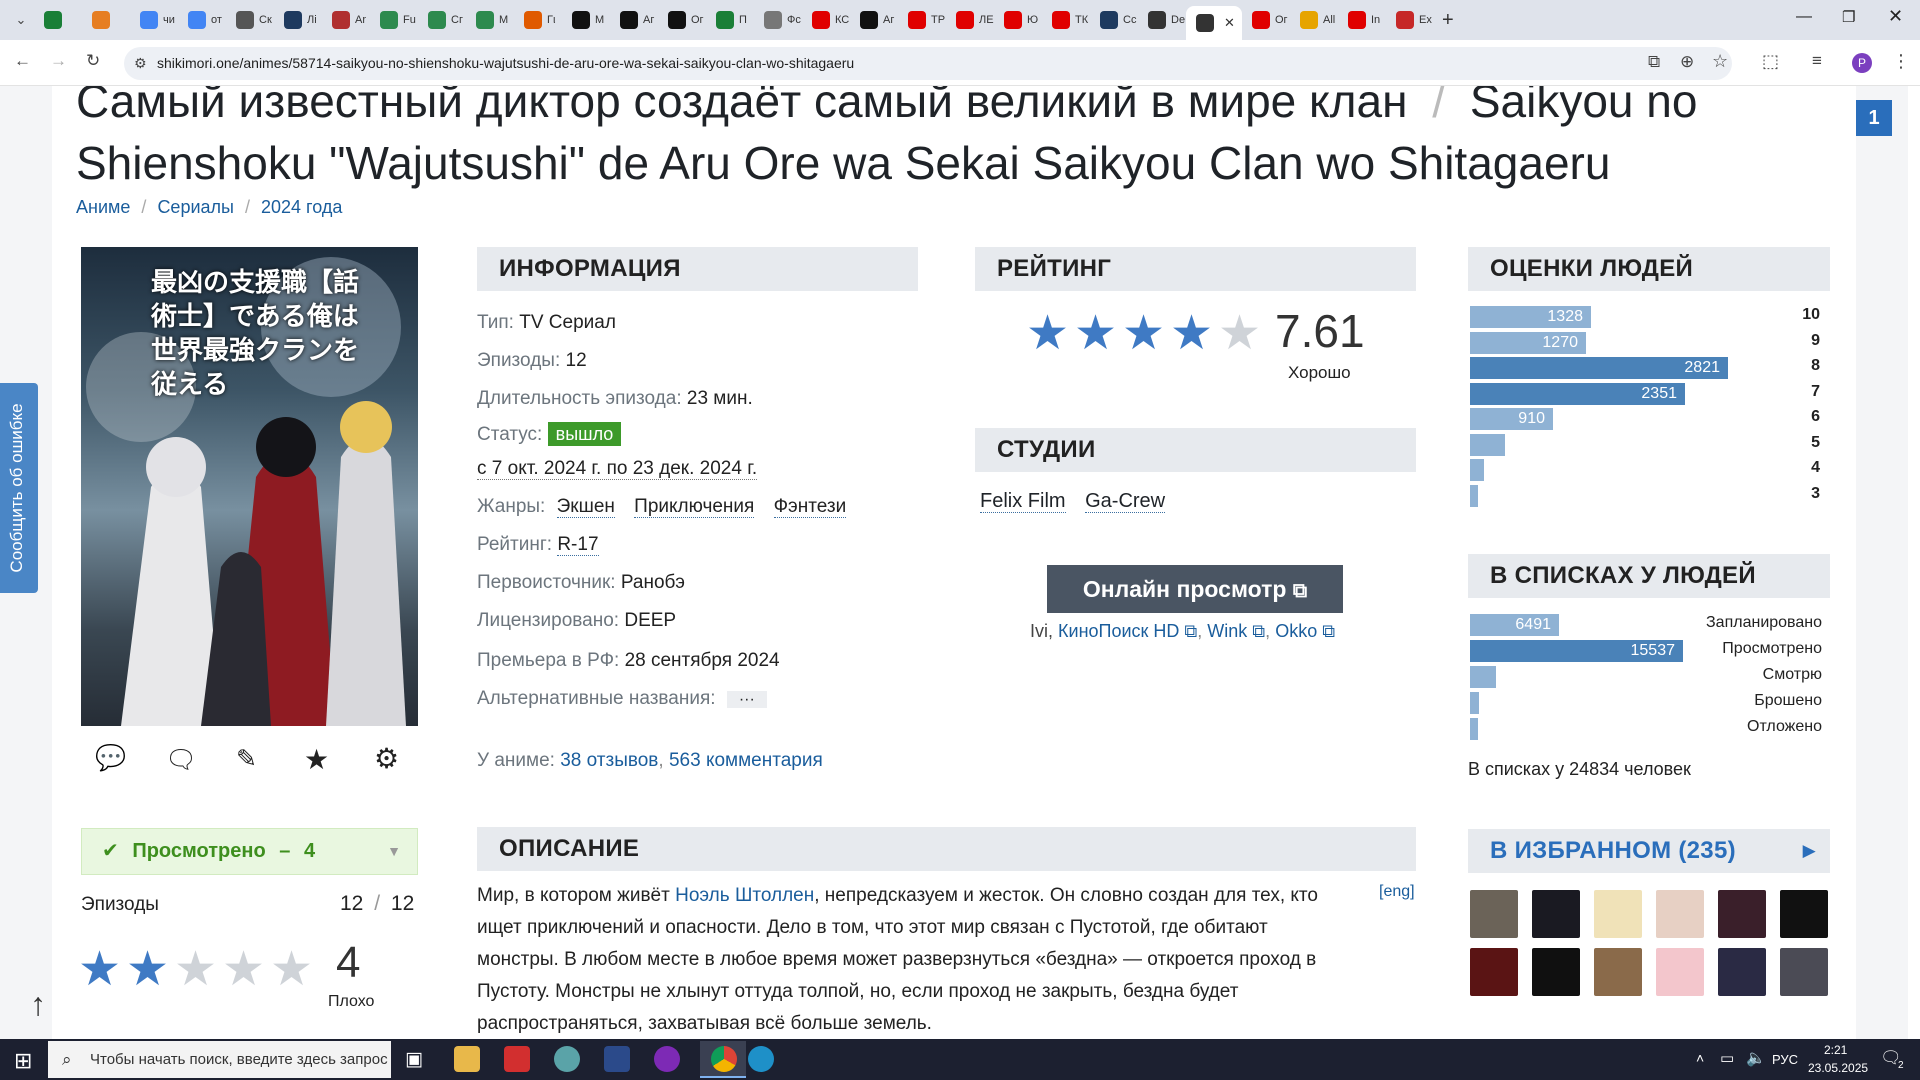  I want to click on site-info-icon: ⚙, so click(140, 63).